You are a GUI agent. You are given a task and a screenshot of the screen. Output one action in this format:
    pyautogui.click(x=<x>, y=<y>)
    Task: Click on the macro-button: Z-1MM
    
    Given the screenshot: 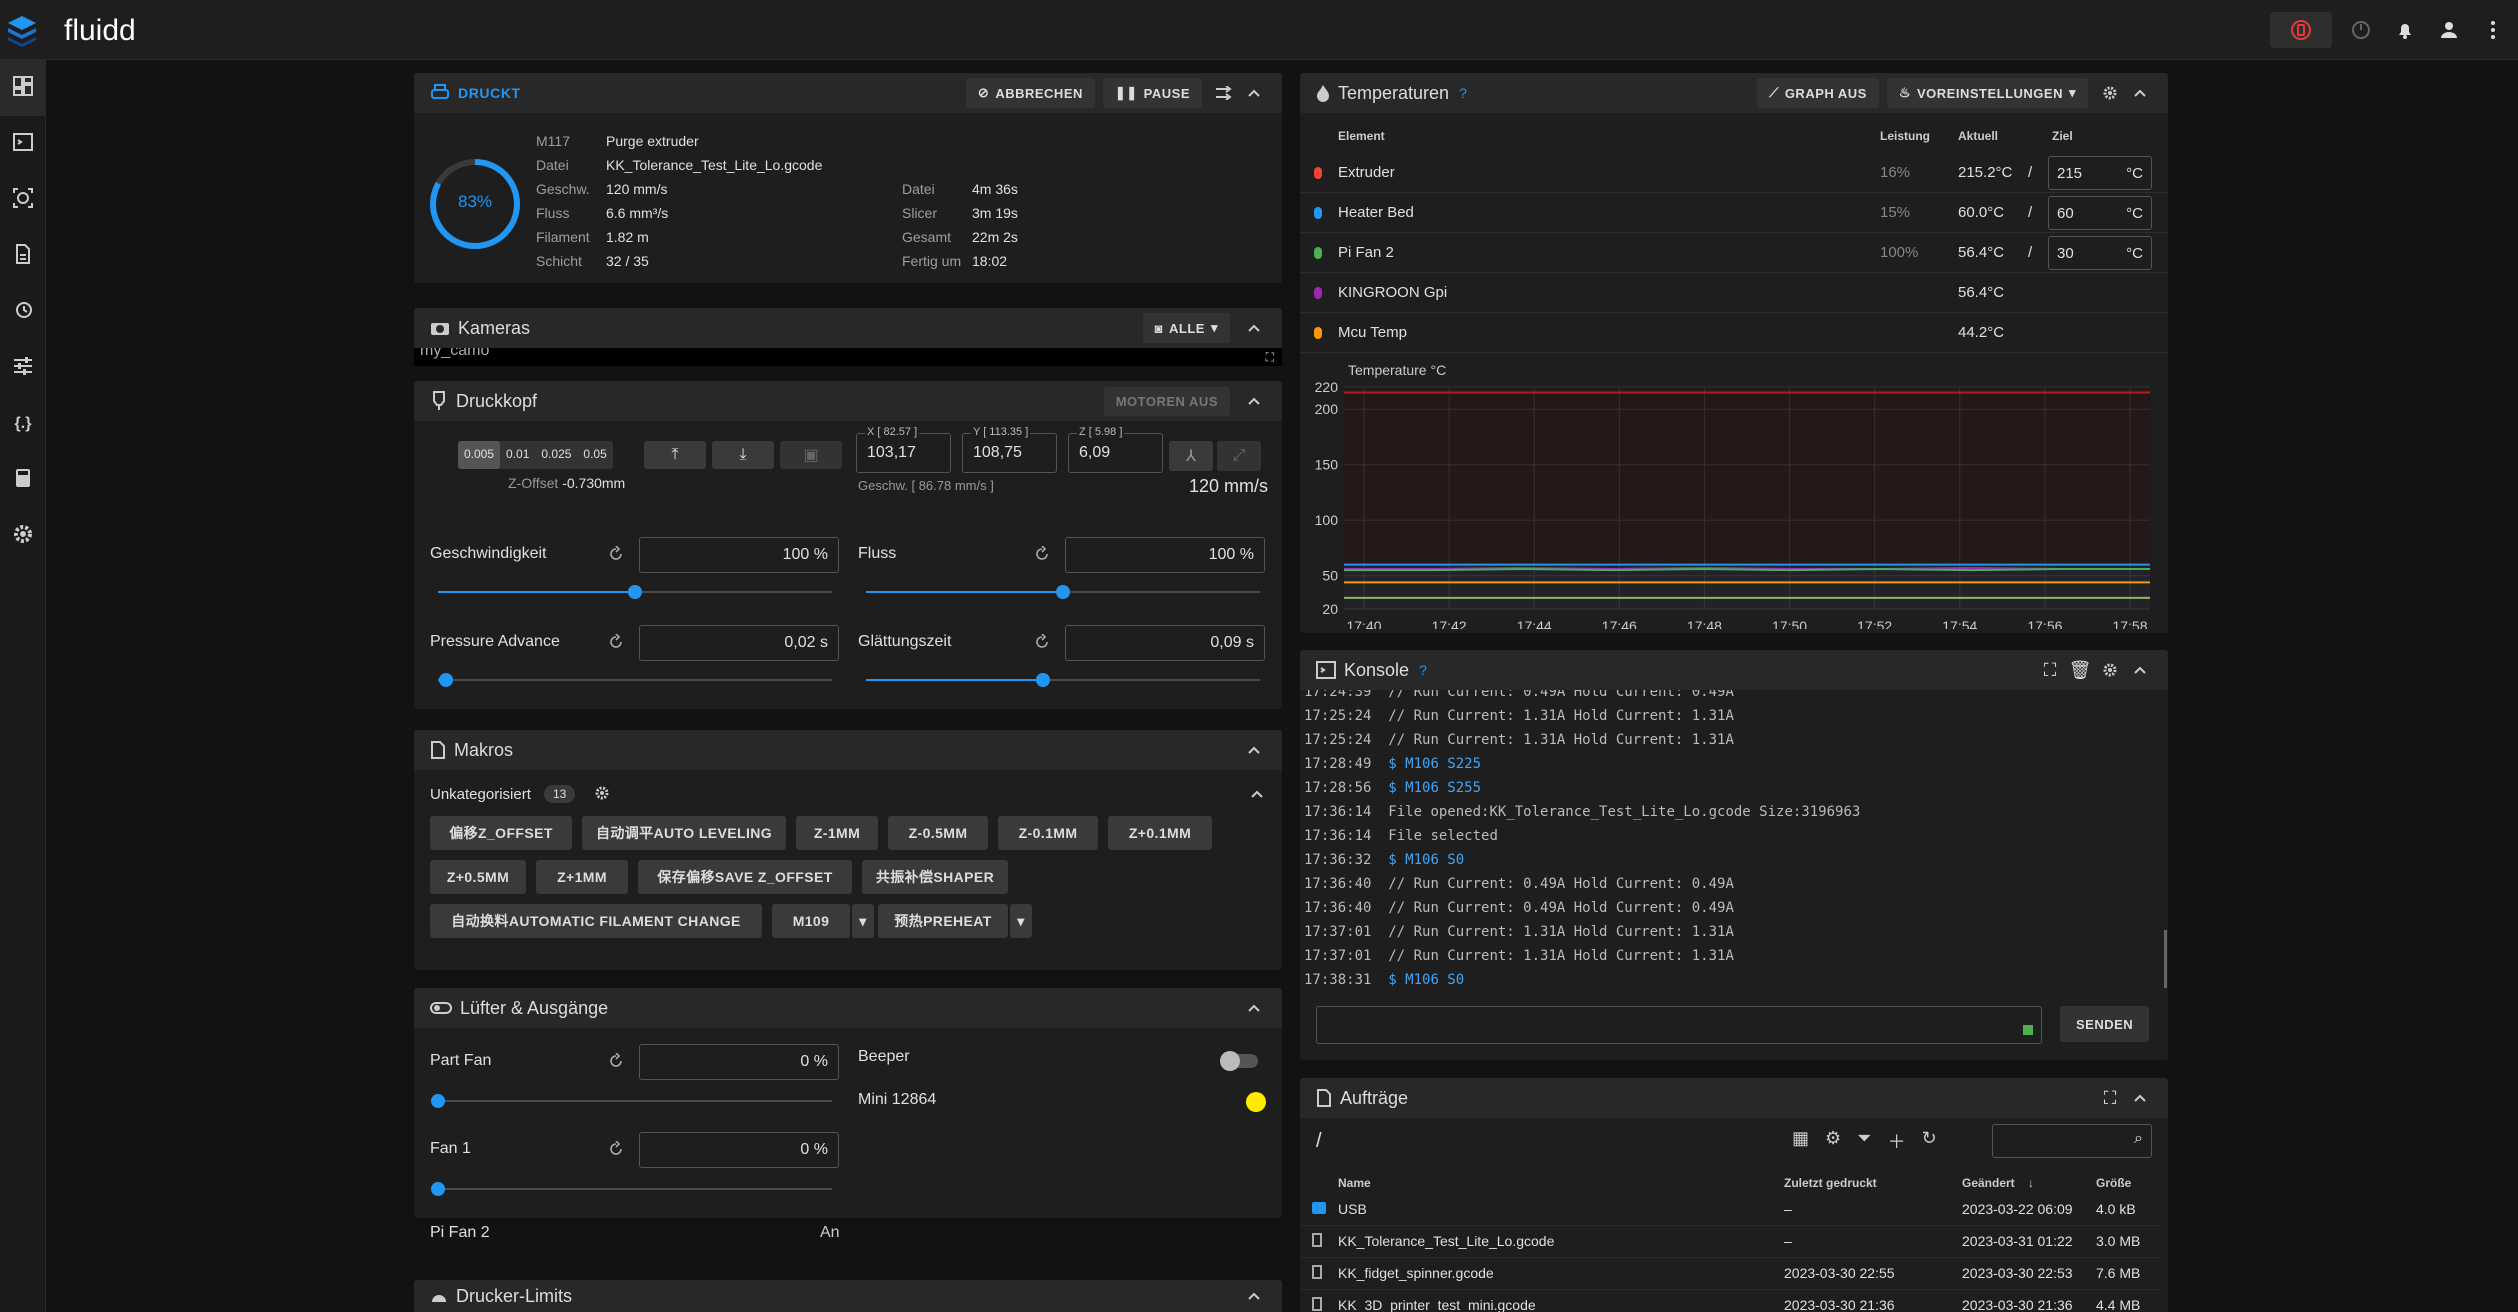 What is the action you would take?
    pyautogui.click(x=837, y=833)
    